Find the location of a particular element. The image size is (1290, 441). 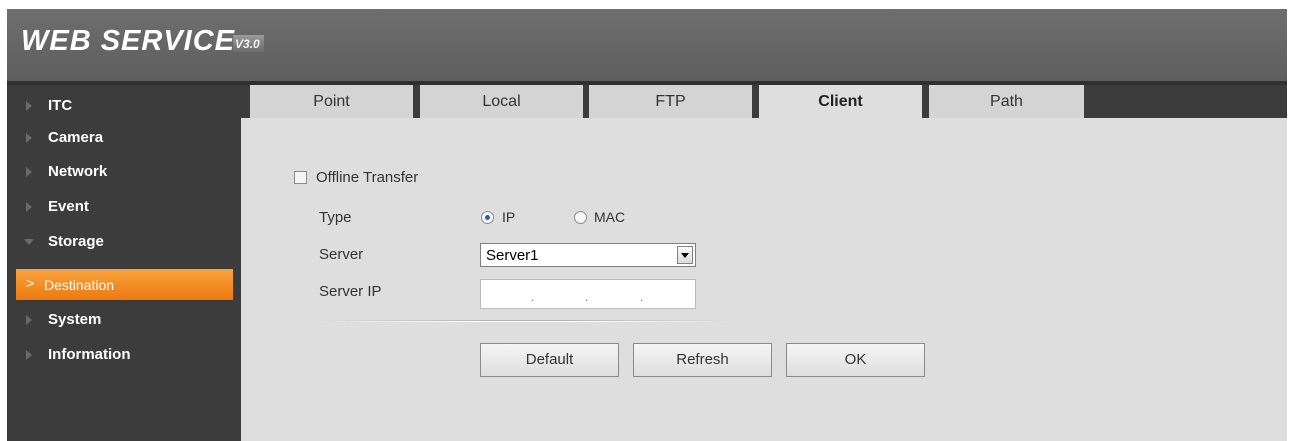

offline-transfer-label: Offline Transfer is located at coordinates (367, 177).